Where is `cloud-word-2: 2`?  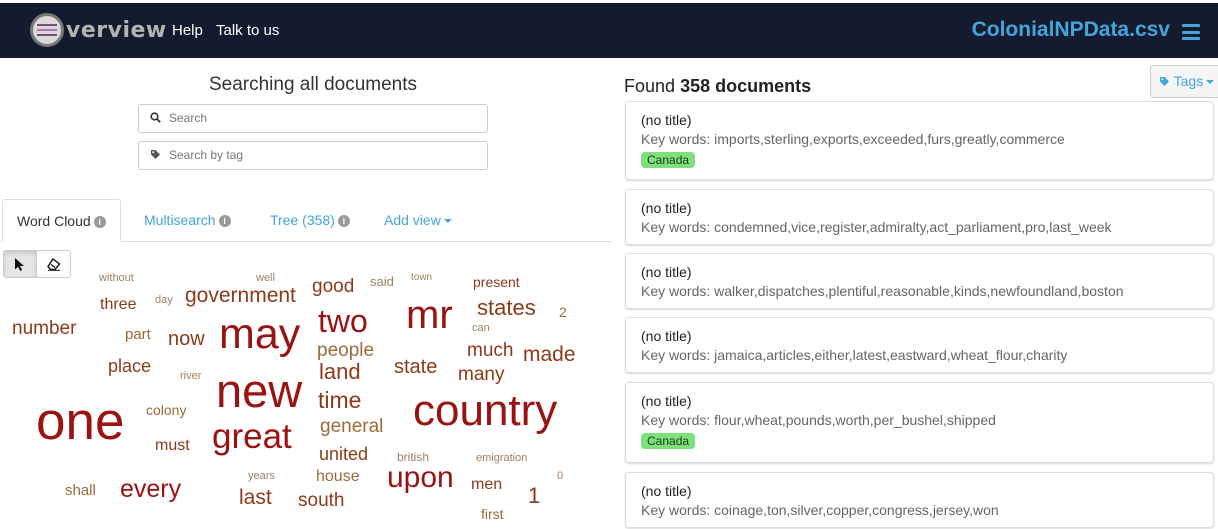 cloud-word-2: 2 is located at coordinates (563, 312).